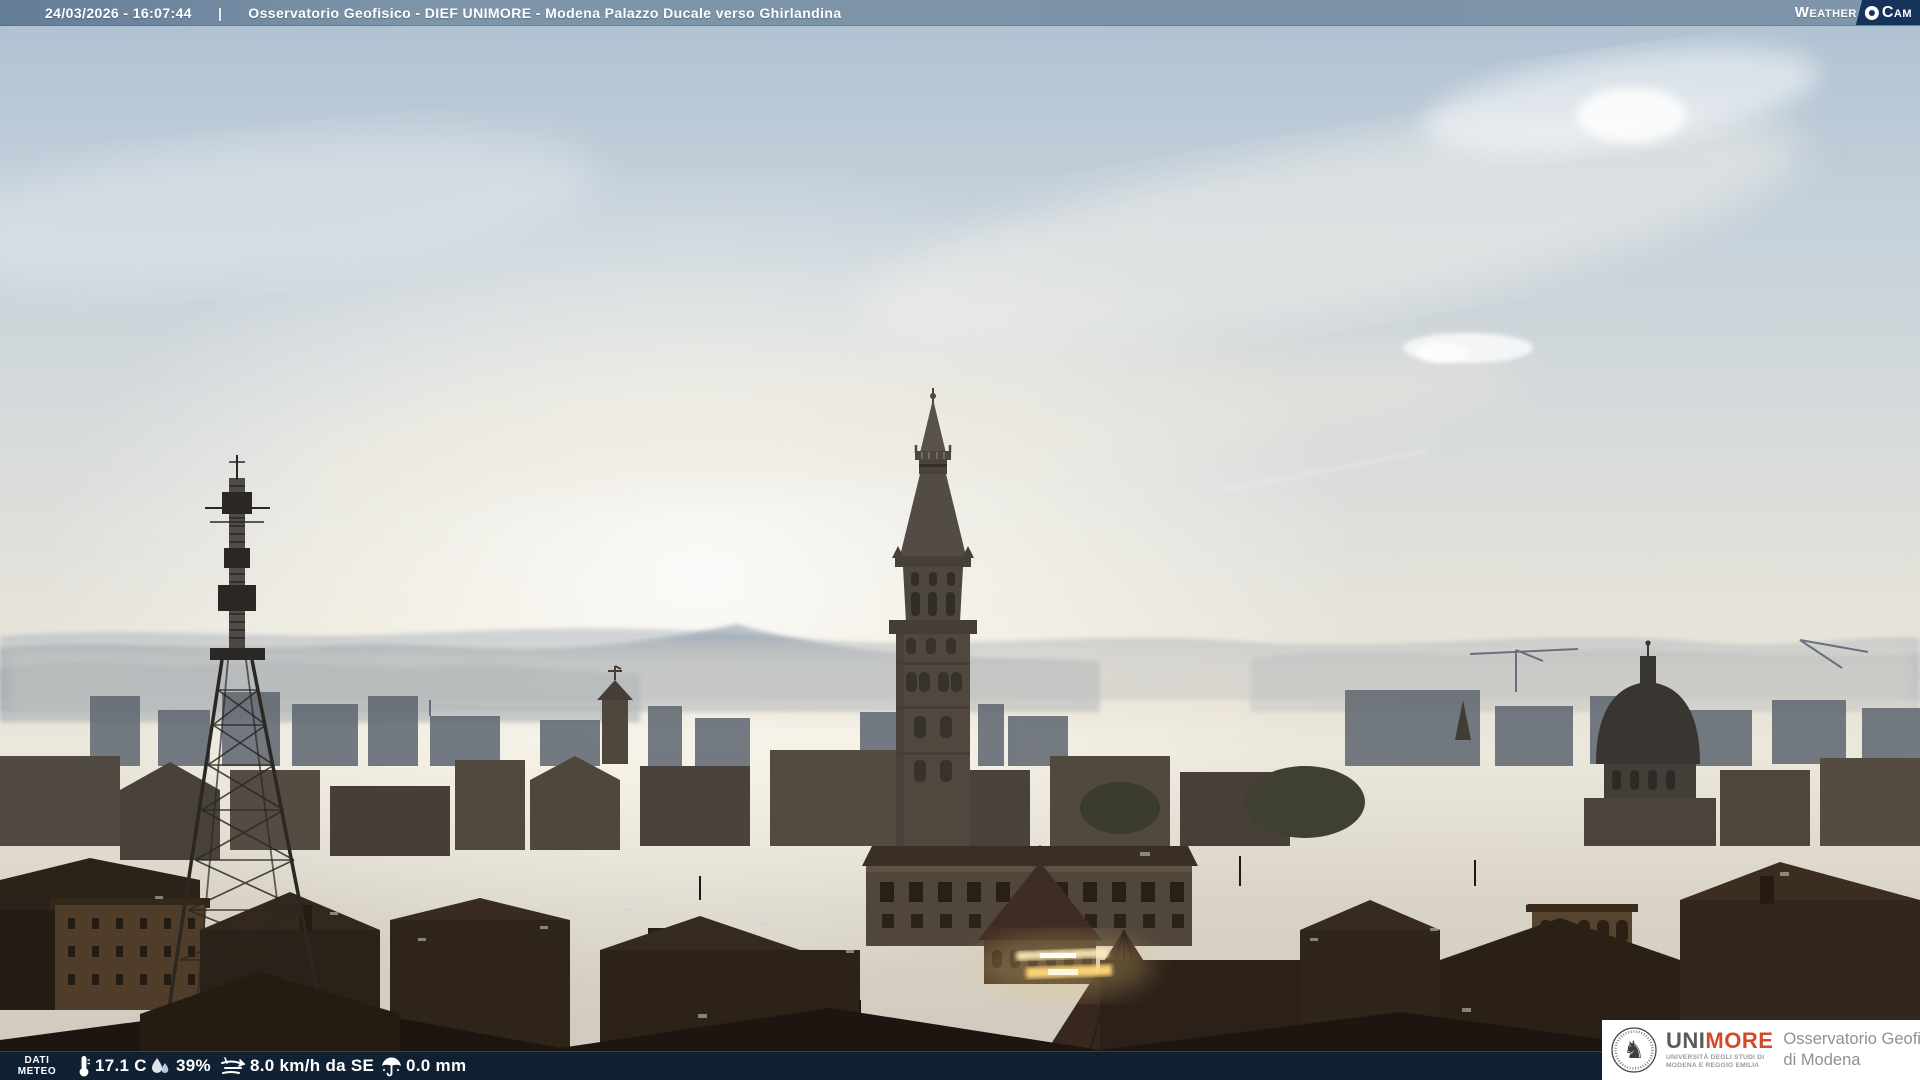  I want to click on meteo-label: DATI METEO, so click(37, 1066).